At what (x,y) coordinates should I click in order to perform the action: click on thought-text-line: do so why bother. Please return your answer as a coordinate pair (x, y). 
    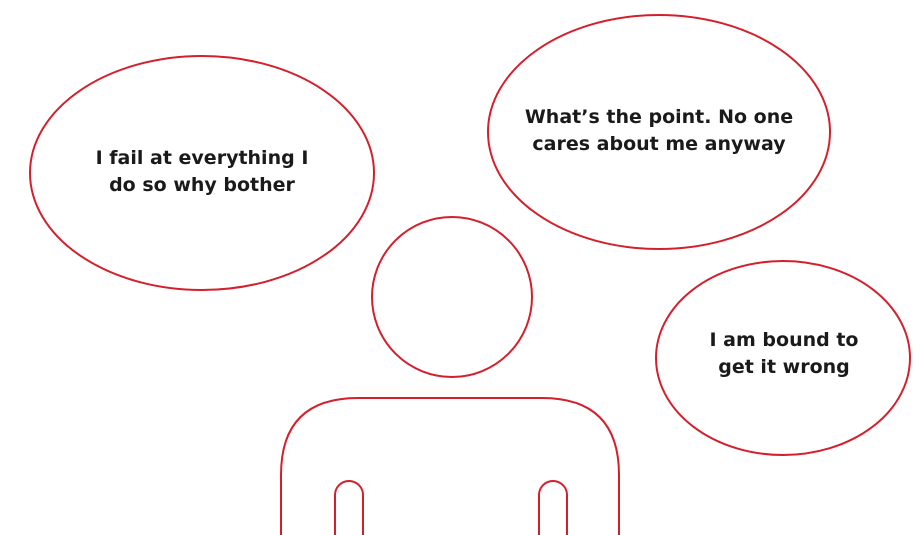
    Looking at the image, I should click on (202, 185).